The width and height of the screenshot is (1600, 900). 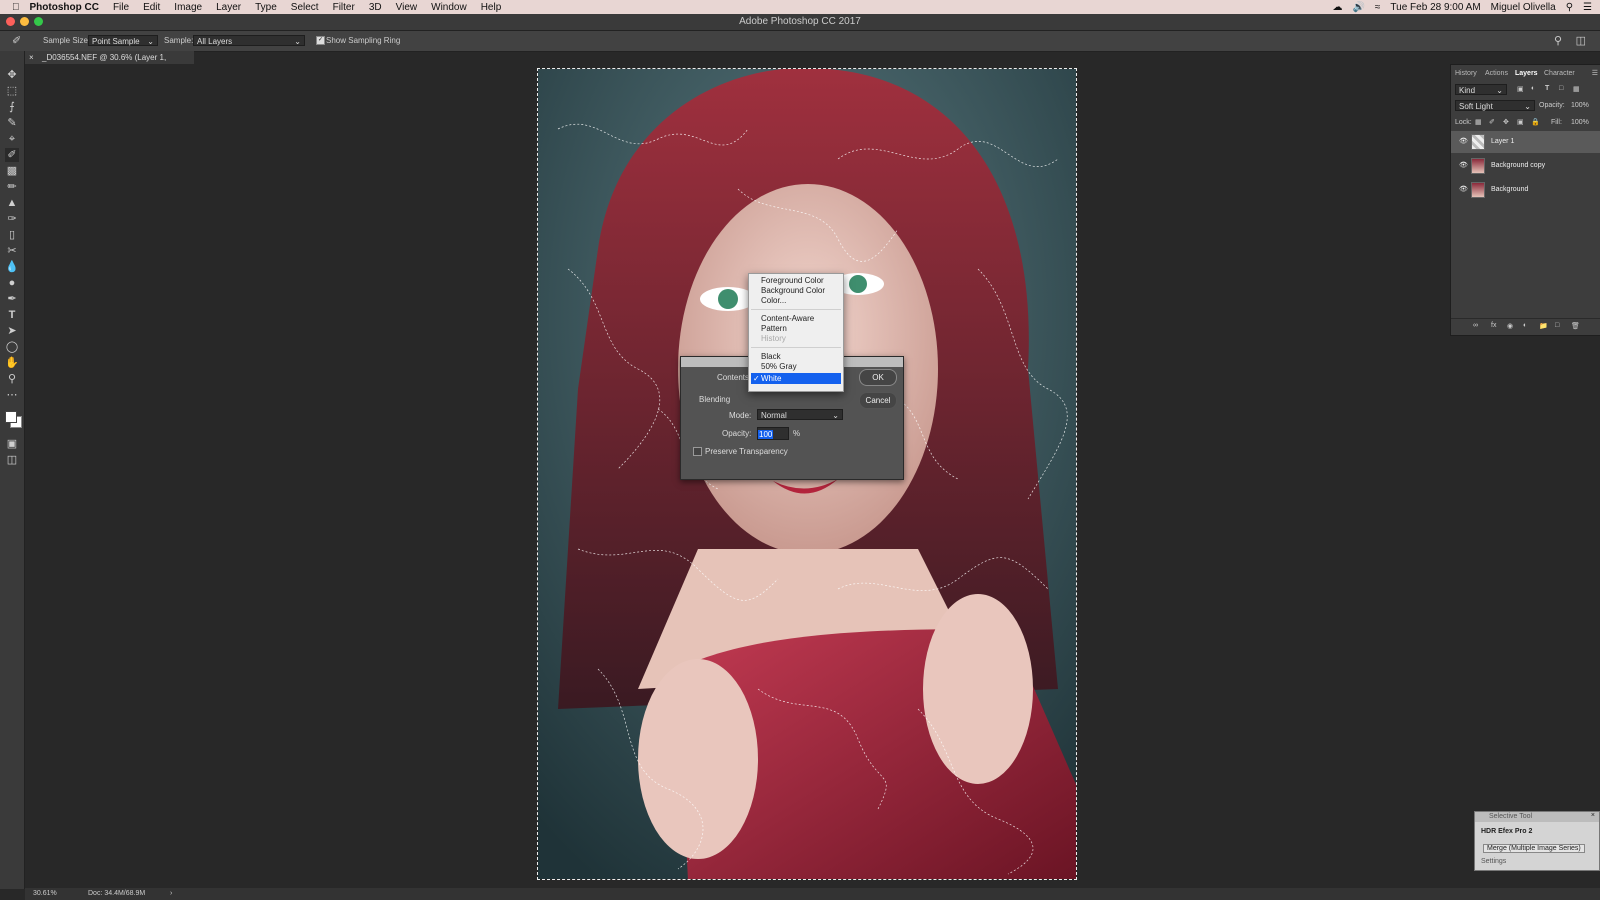 I want to click on preserve-transparency-checkbox, so click(x=697, y=451).